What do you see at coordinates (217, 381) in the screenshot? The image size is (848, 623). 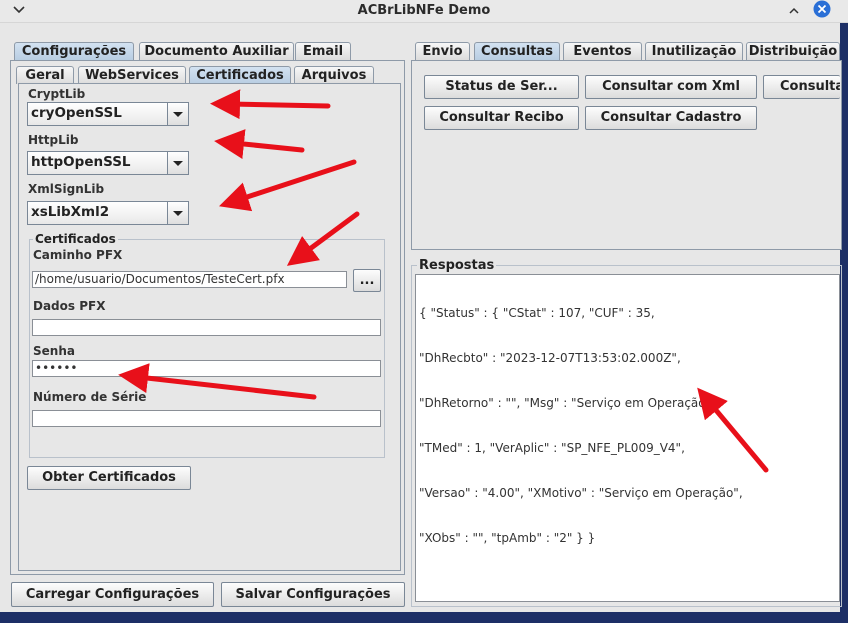 I see `arrow-senha` at bounding box center [217, 381].